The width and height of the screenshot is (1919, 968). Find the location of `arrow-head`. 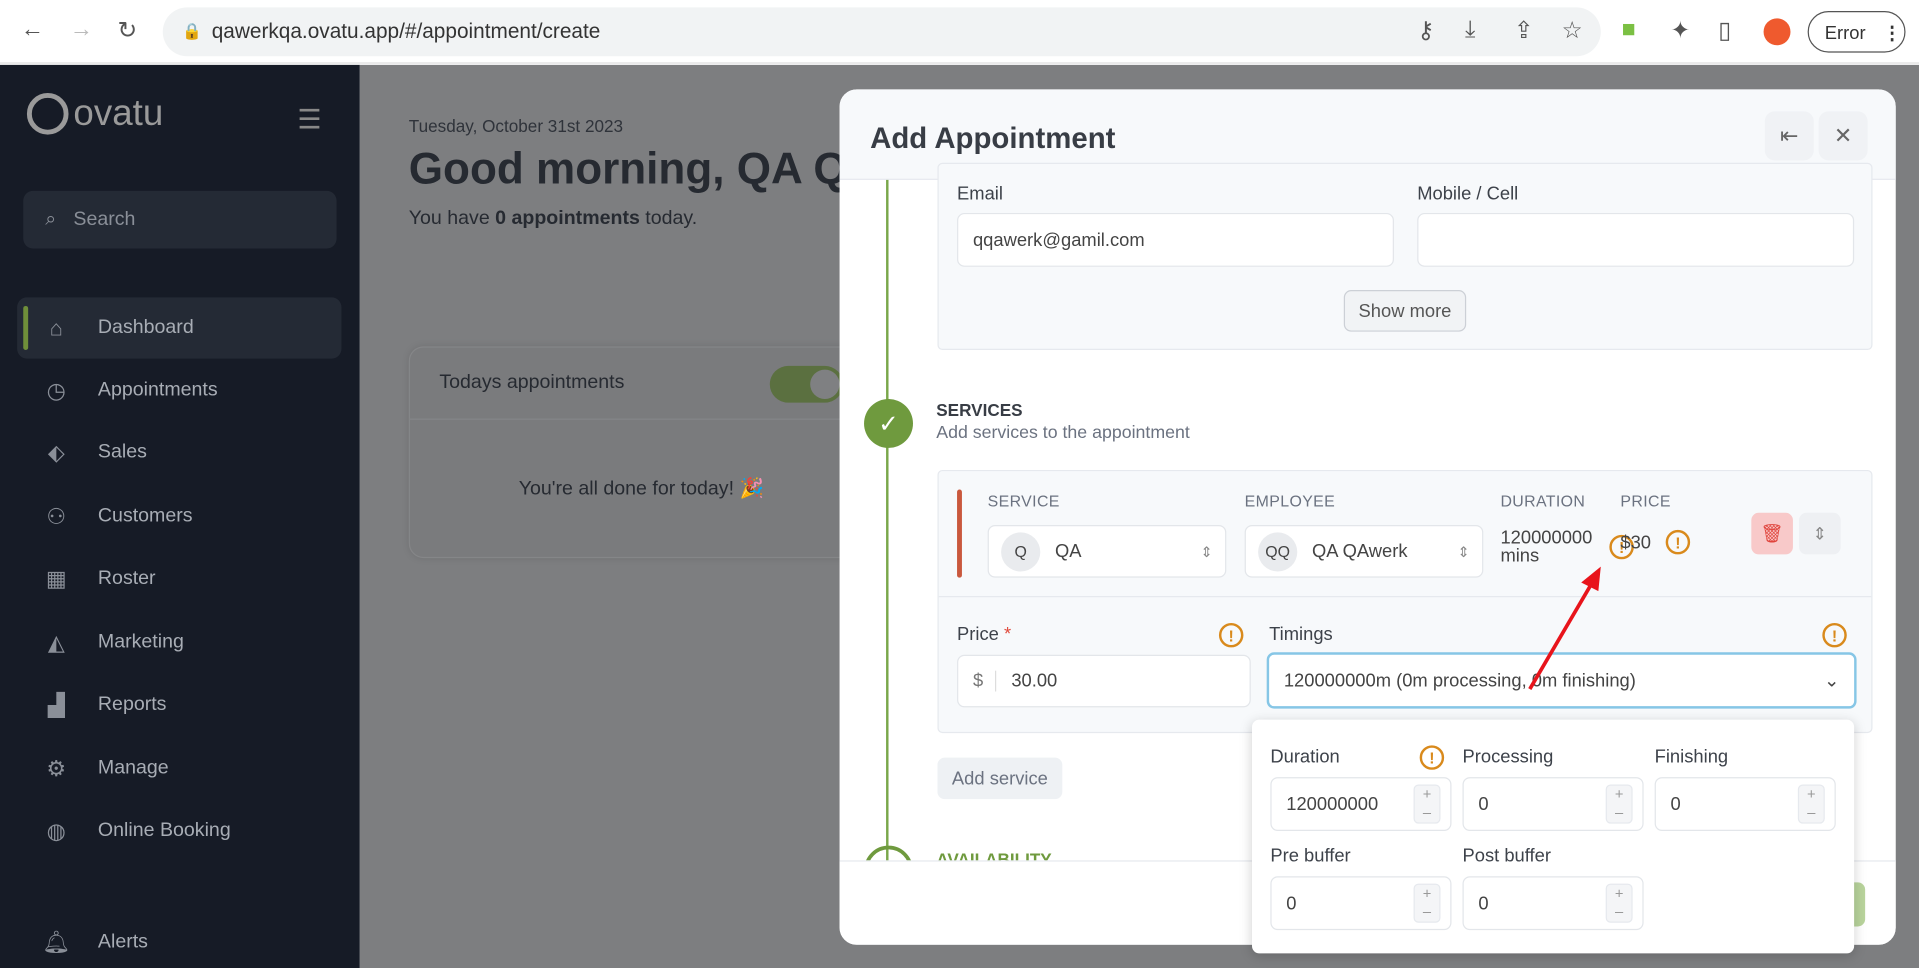

arrow-head is located at coordinates (1591, 579).